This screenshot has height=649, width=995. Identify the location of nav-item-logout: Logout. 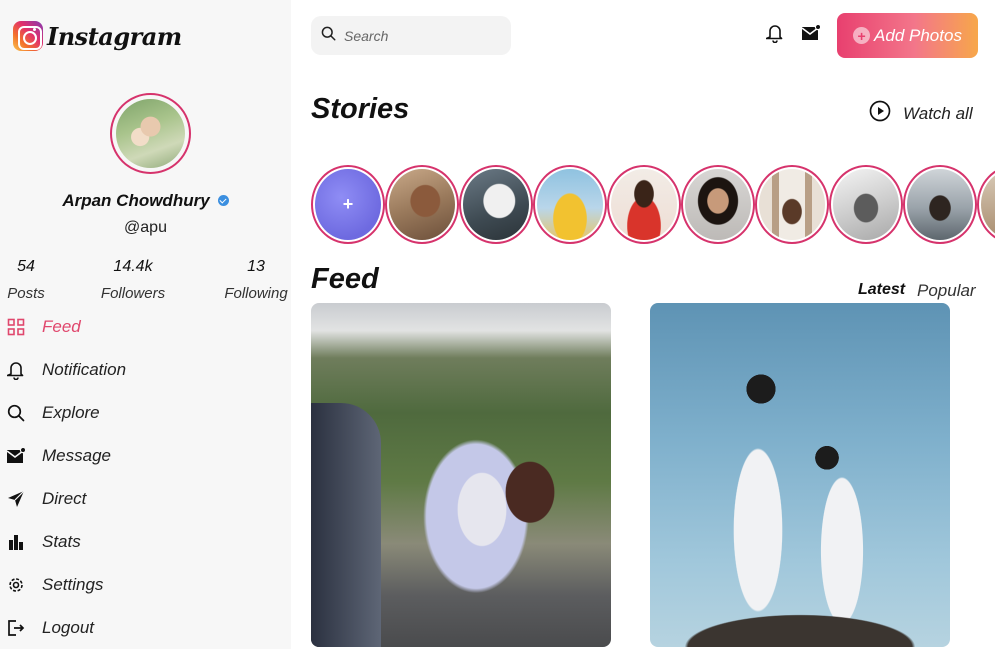
(50, 628).